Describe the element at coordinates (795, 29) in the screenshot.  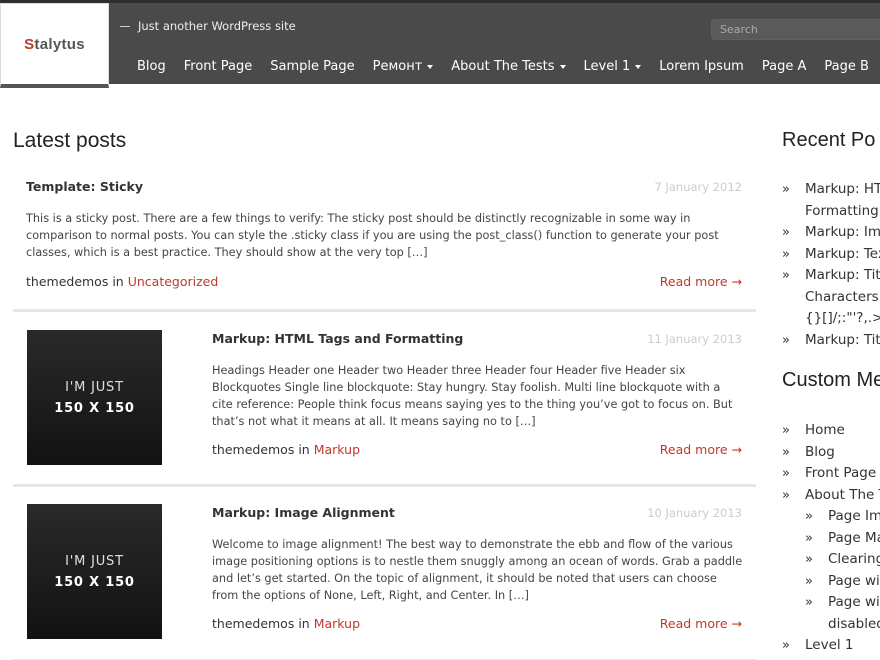
I see `search-input: Search` at that location.